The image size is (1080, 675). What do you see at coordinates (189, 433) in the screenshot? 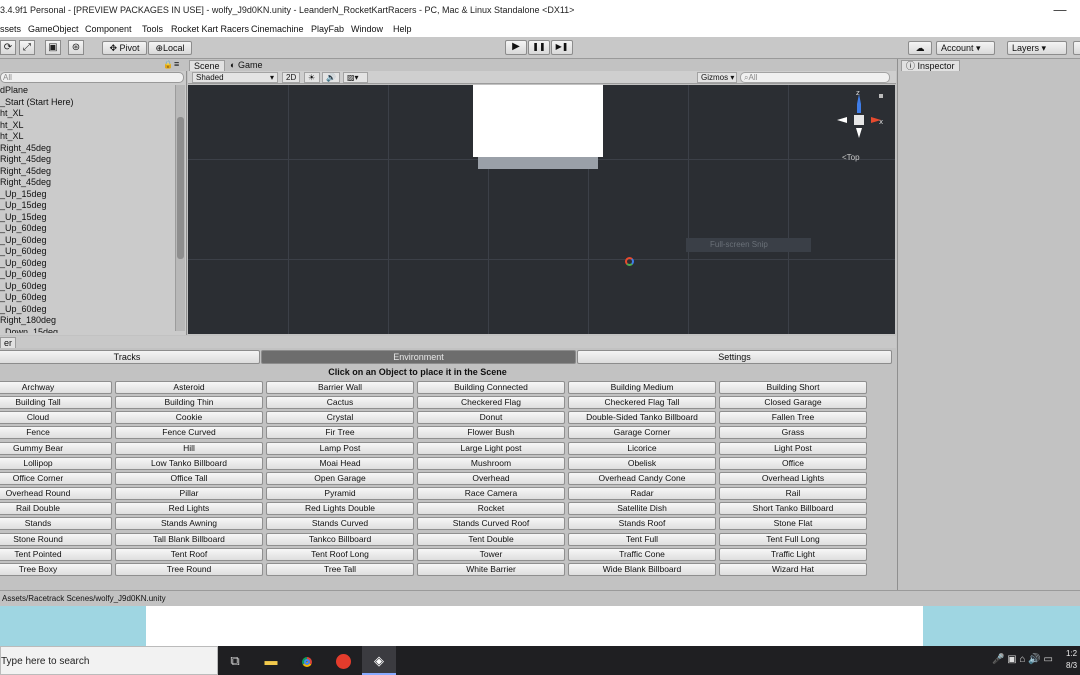
I see `place-object-button: Fence Curved` at bounding box center [189, 433].